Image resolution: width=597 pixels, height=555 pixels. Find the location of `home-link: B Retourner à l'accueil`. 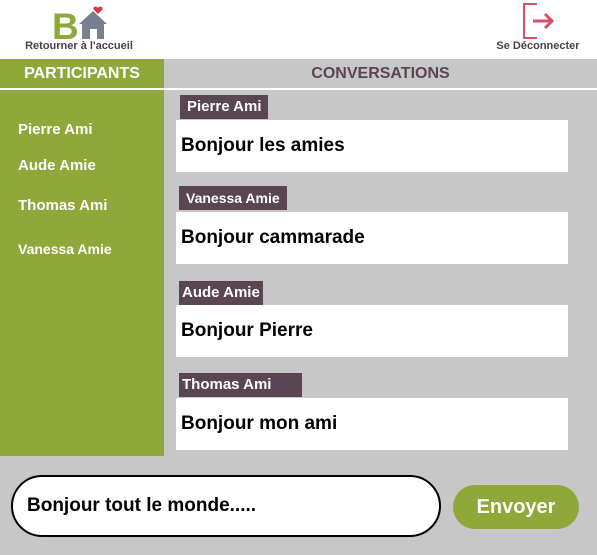

home-link: B Retourner à l'accueil is located at coordinates (79, 29).